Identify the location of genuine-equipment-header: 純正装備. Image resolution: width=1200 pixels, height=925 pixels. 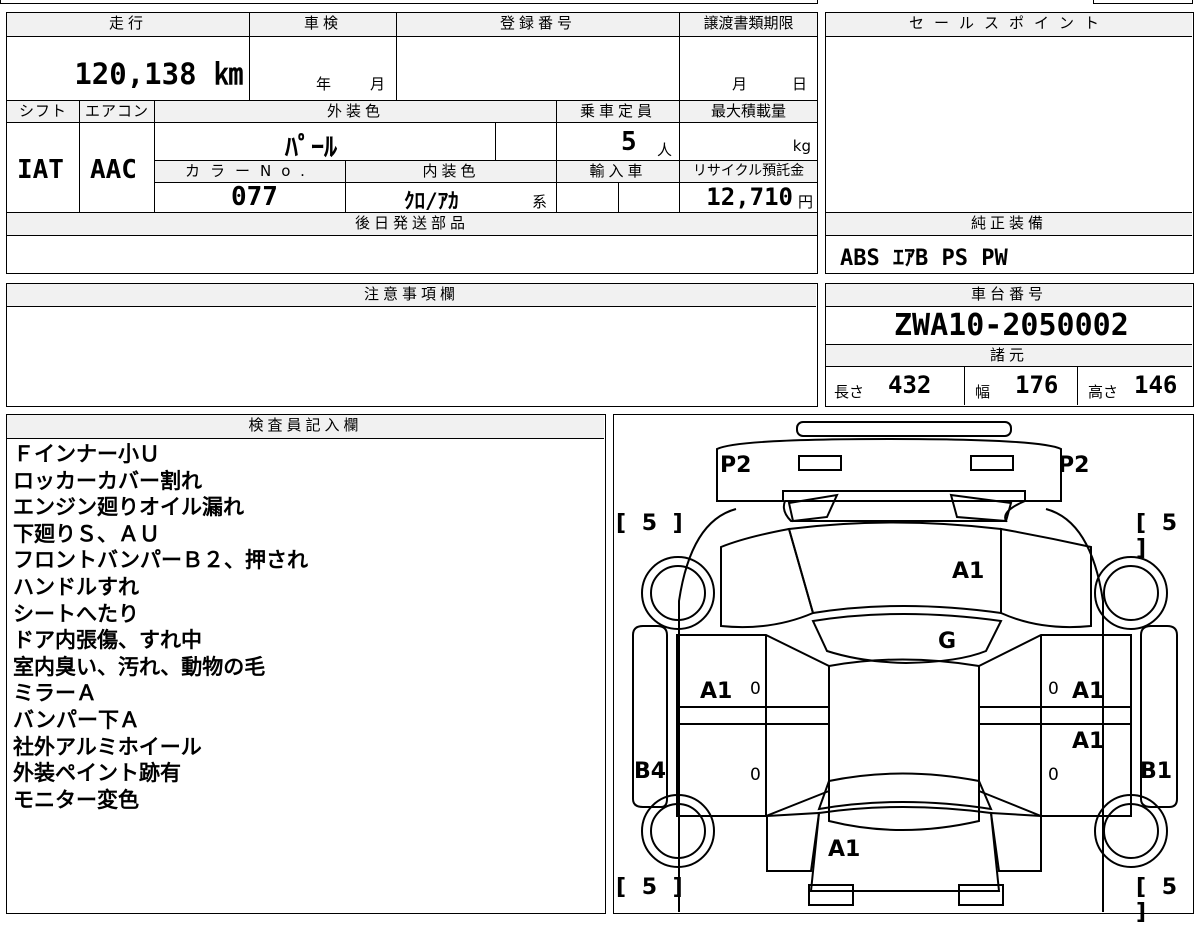
(1009, 224).